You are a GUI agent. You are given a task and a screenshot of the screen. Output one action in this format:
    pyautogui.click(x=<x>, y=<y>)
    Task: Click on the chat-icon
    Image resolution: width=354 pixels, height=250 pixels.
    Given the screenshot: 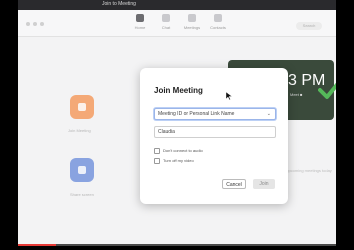 What is the action you would take?
    pyautogui.click(x=166, y=18)
    